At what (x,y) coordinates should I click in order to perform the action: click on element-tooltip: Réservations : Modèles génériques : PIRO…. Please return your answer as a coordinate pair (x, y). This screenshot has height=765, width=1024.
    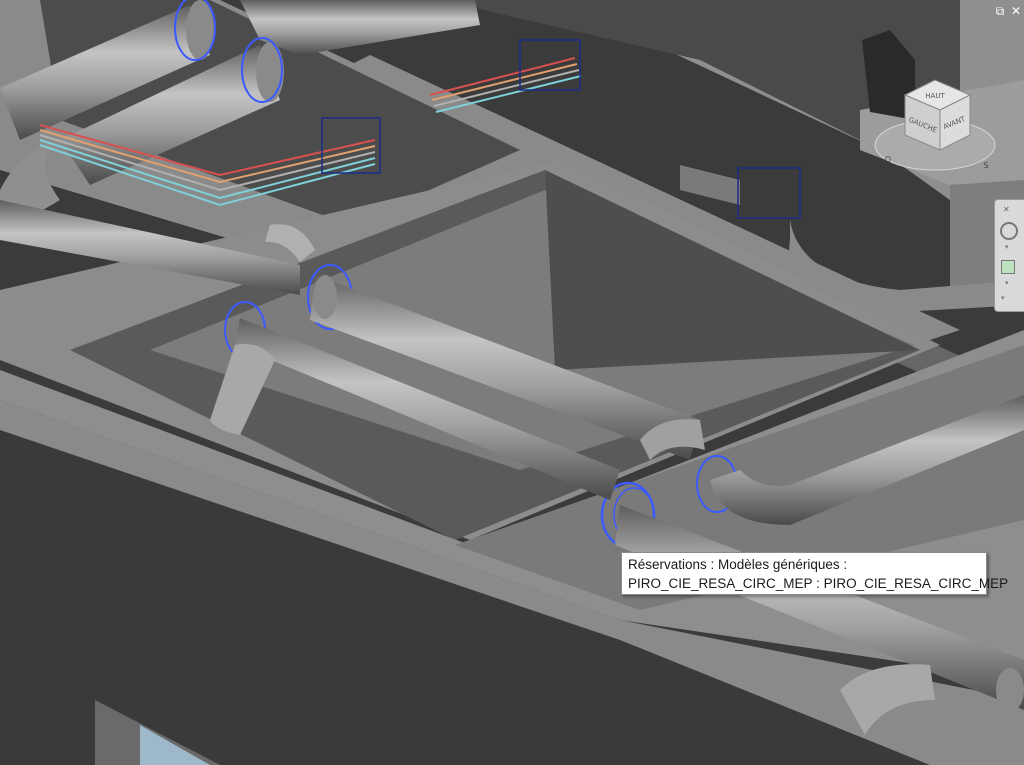
    Looking at the image, I should click on (815, 573).